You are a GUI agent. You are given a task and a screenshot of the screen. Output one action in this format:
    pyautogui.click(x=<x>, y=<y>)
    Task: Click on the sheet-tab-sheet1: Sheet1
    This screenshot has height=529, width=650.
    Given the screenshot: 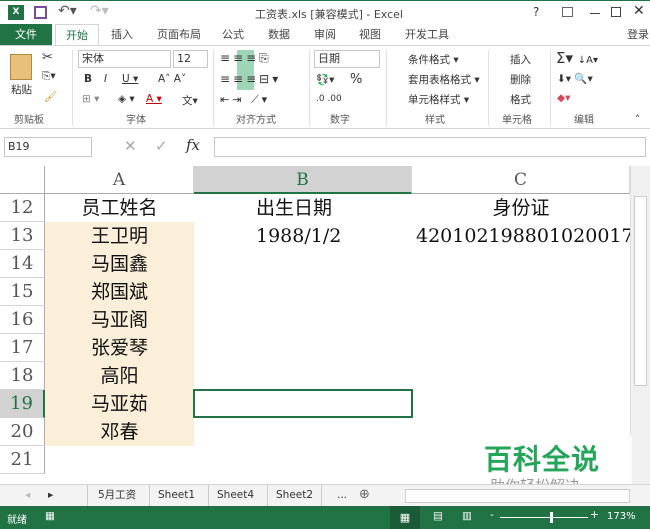 What is the action you would take?
    pyautogui.click(x=176, y=495)
    